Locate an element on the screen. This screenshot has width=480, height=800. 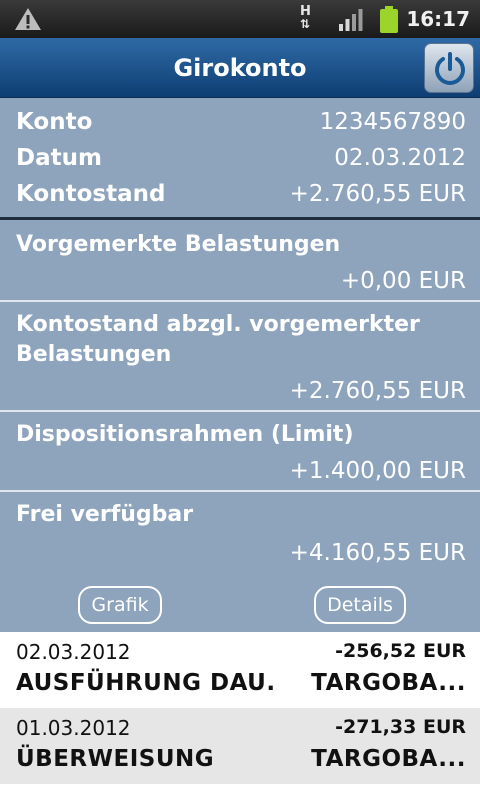
logout-button is located at coordinates (449, 68).